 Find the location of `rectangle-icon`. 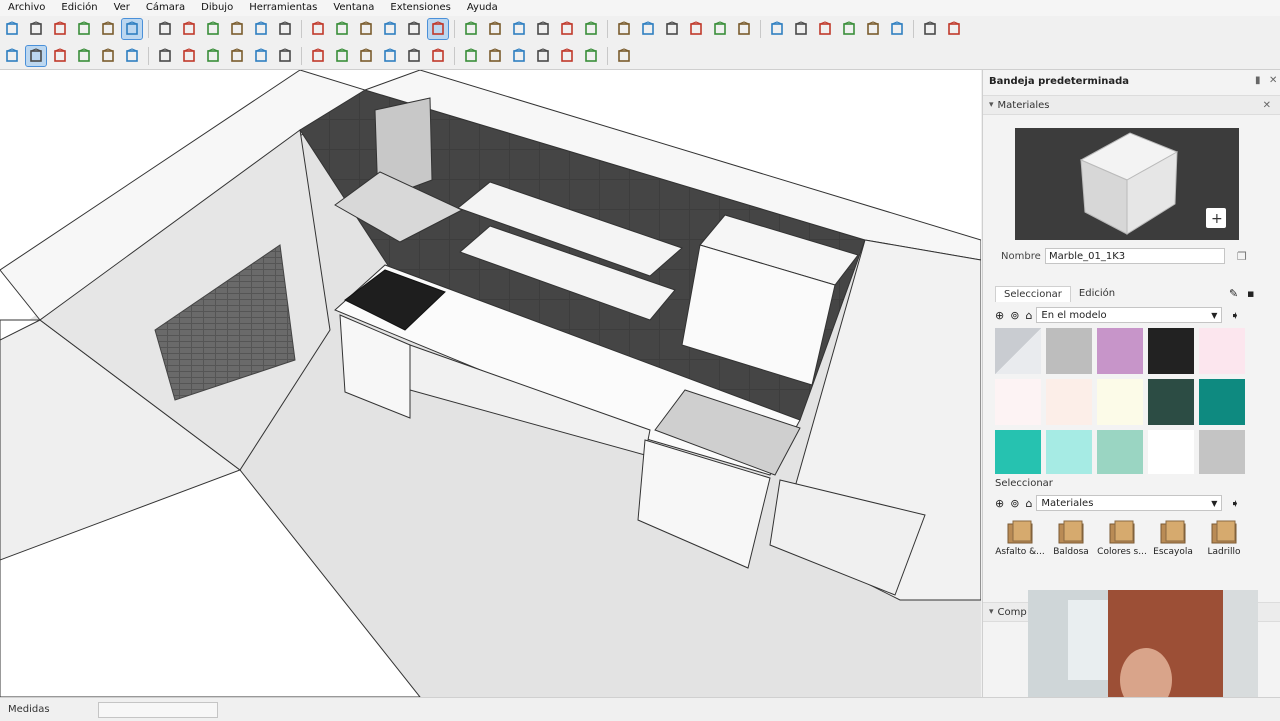

rectangle-icon is located at coordinates (132, 56).